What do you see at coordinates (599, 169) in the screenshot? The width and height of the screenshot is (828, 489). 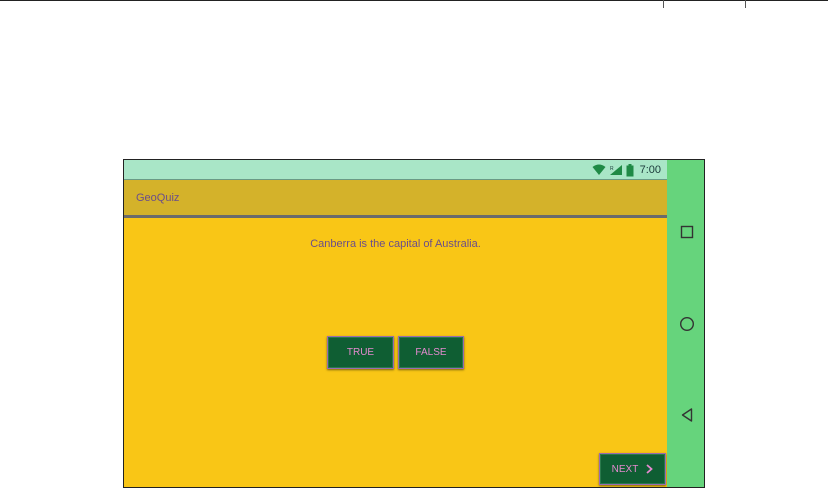 I see `wifi-icon` at bounding box center [599, 169].